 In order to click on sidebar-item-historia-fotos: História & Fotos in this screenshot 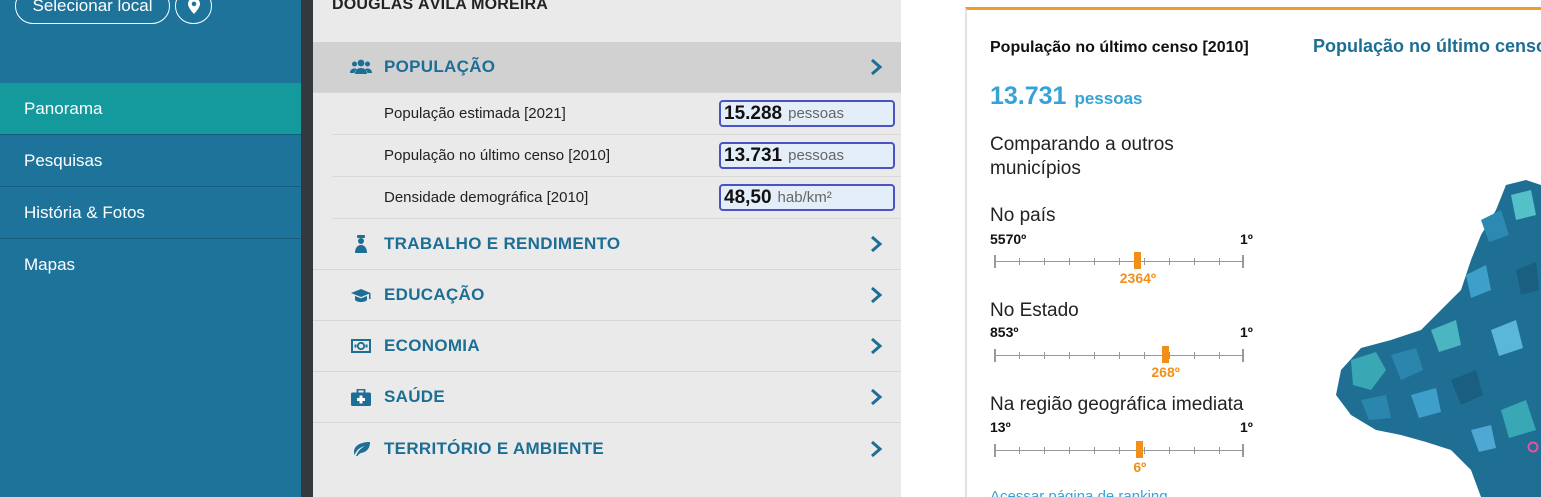, I will do `click(150, 213)`.